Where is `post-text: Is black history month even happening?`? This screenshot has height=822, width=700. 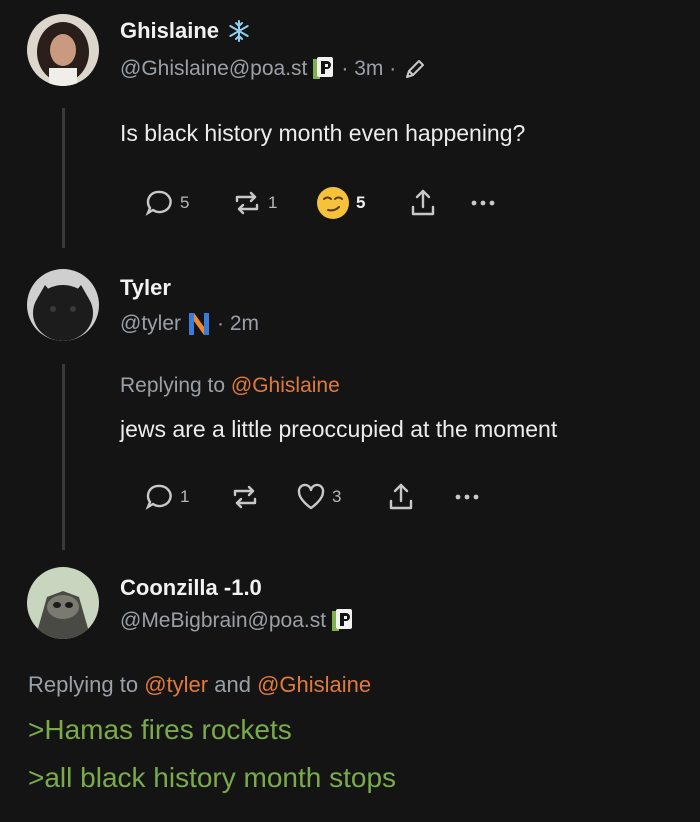 post-text: Is black history month even happening? is located at coordinates (323, 133).